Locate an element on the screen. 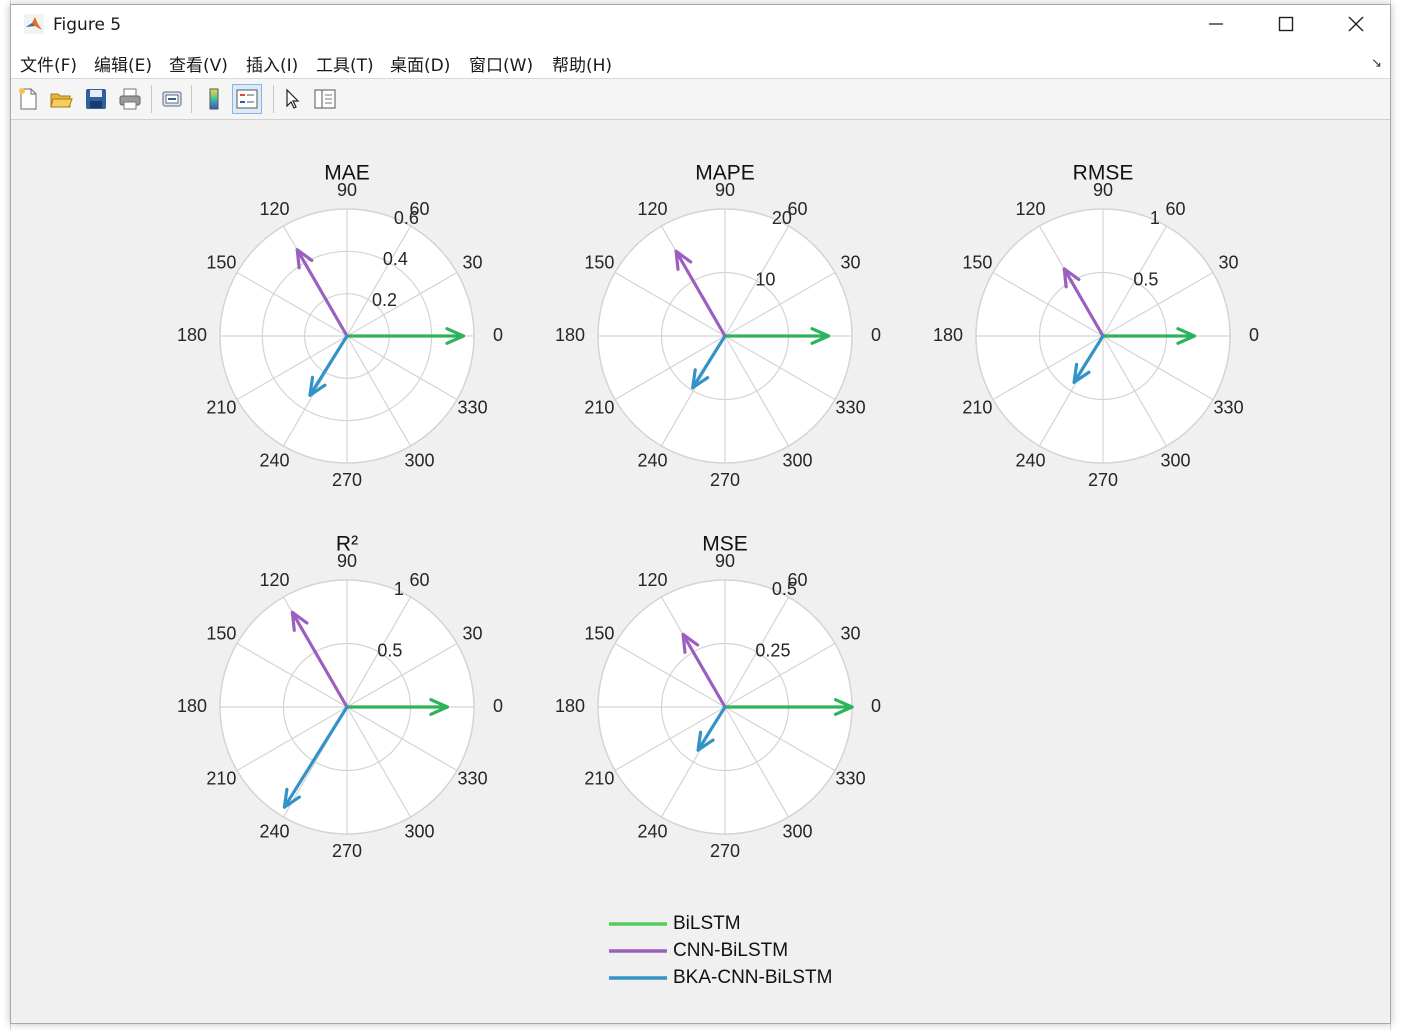 The width and height of the screenshot is (1401, 1030). menu-tools: 工具(T) is located at coordinates (345, 63).